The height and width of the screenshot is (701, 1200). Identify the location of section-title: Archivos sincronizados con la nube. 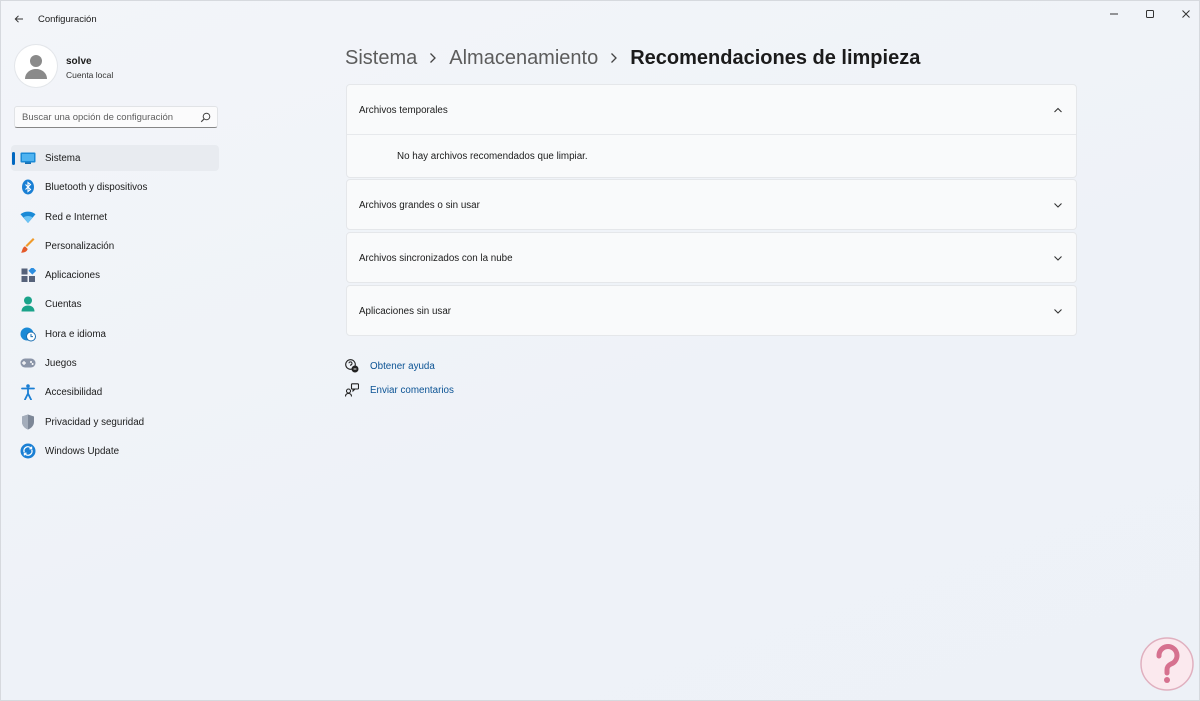
(436, 258).